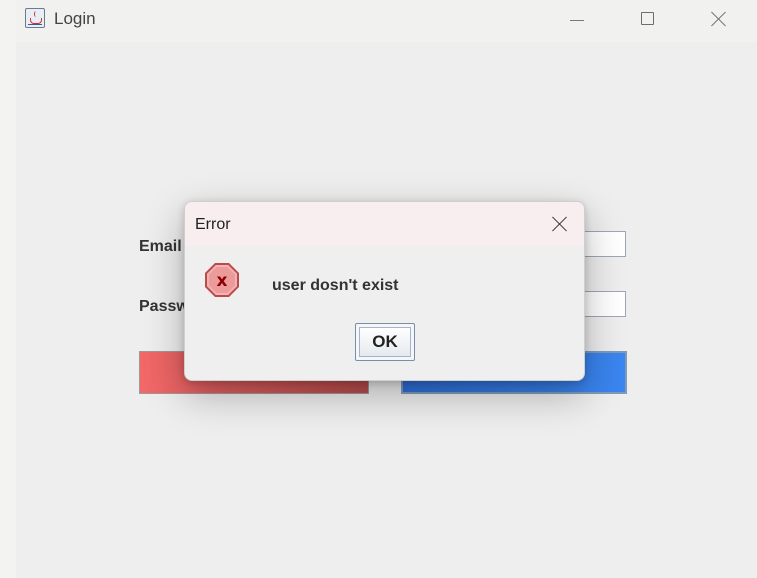 Image resolution: width=757 pixels, height=578 pixels. I want to click on window-title: Login, so click(75, 18).